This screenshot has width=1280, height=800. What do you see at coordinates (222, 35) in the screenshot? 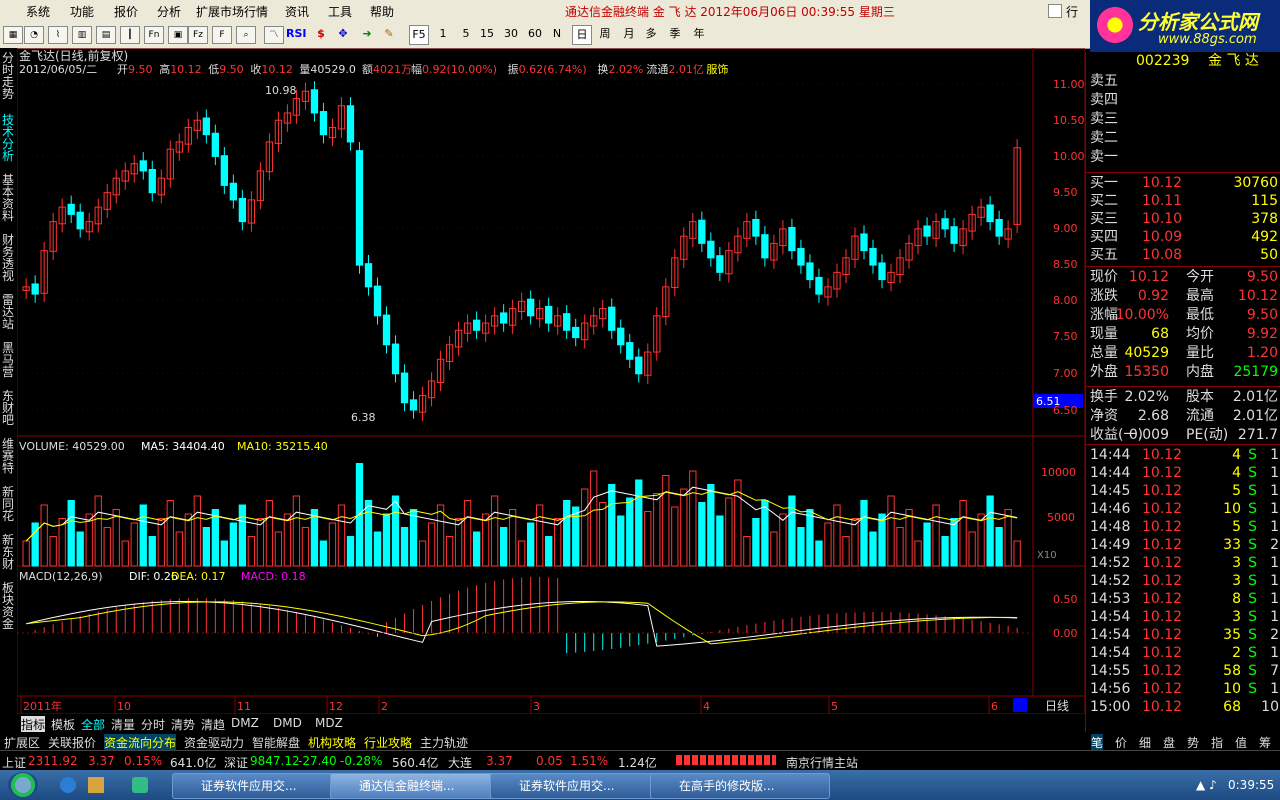
I see `f10-icon: F` at bounding box center [222, 35].